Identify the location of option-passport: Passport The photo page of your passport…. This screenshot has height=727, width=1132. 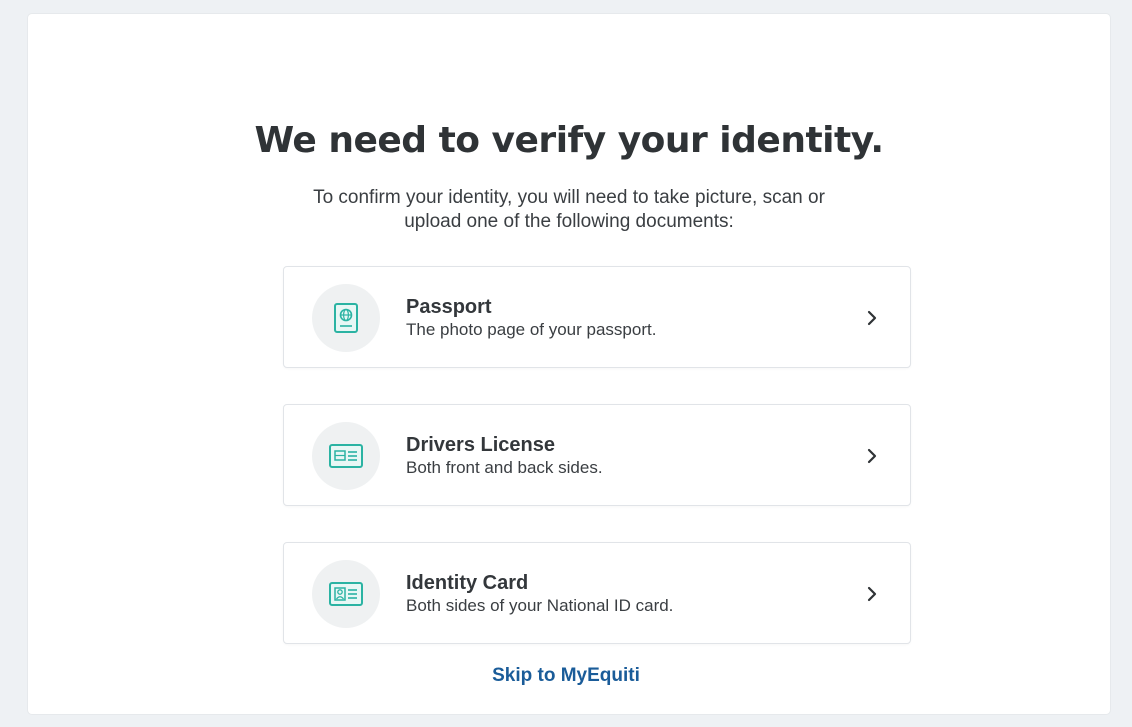
(597, 317).